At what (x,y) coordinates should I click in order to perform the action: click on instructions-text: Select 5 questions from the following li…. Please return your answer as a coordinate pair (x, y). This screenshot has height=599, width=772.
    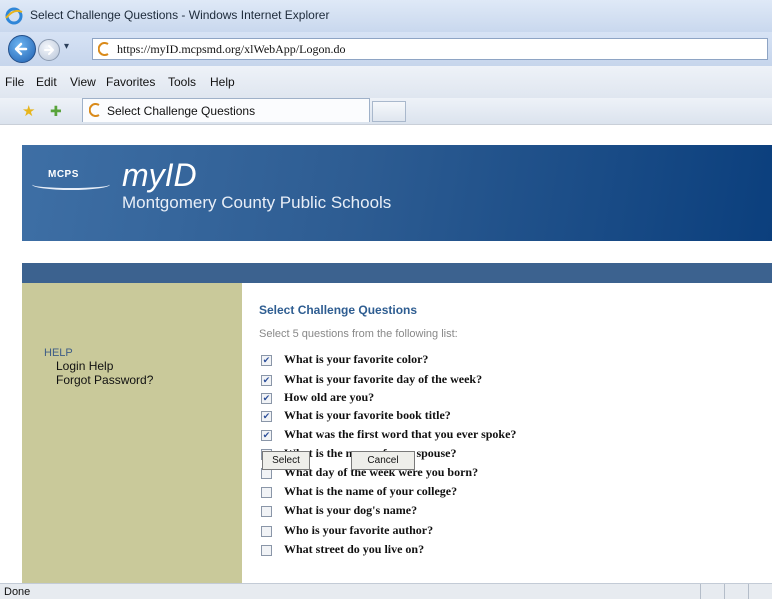
    Looking at the image, I should click on (358, 334).